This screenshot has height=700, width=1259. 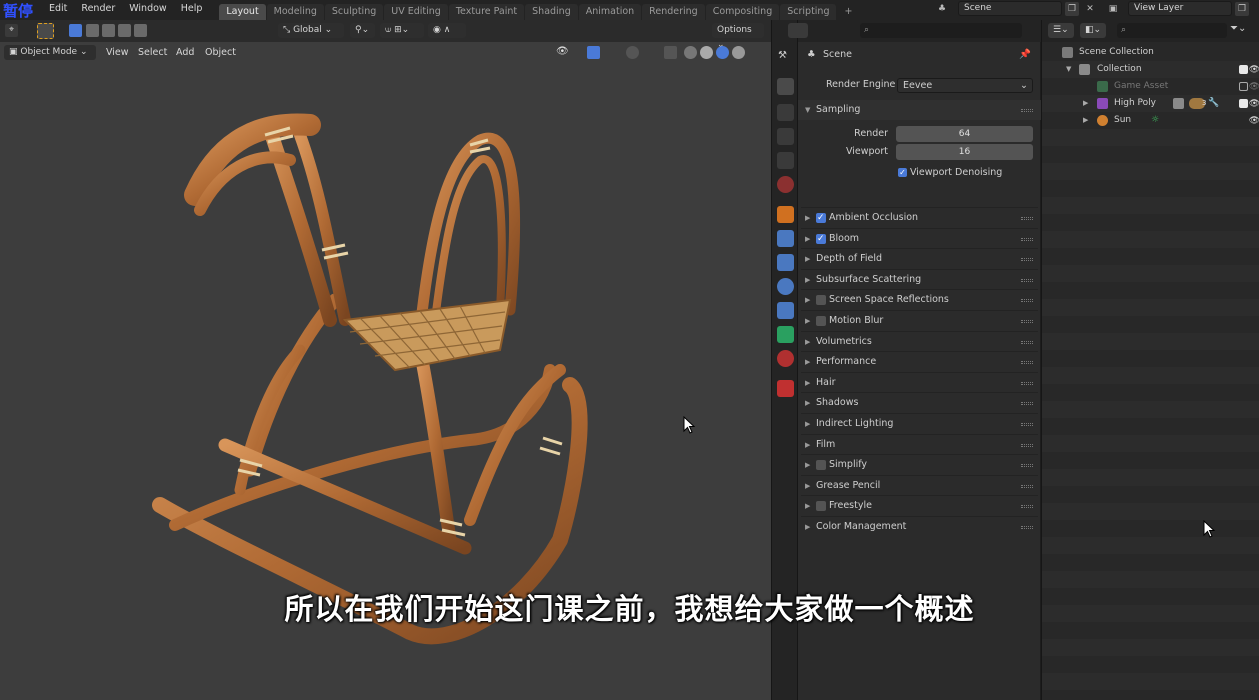 I want to click on panel-freestyle: ▶ Freestyle, so click(x=919, y=506).